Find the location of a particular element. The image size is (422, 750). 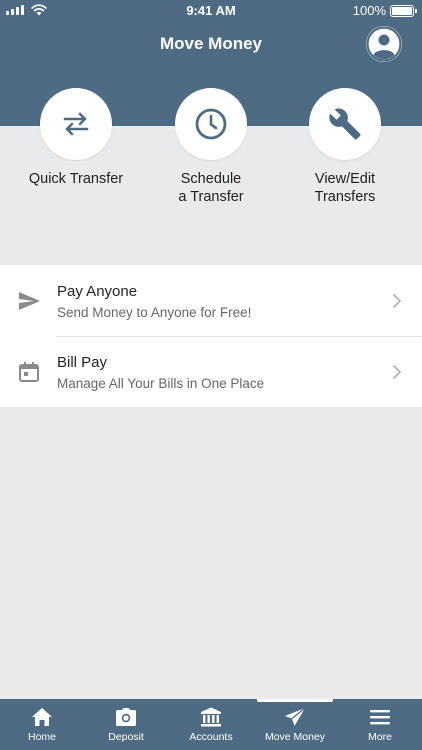

quick-transfer-label: Quick Transfer is located at coordinates (76, 179).